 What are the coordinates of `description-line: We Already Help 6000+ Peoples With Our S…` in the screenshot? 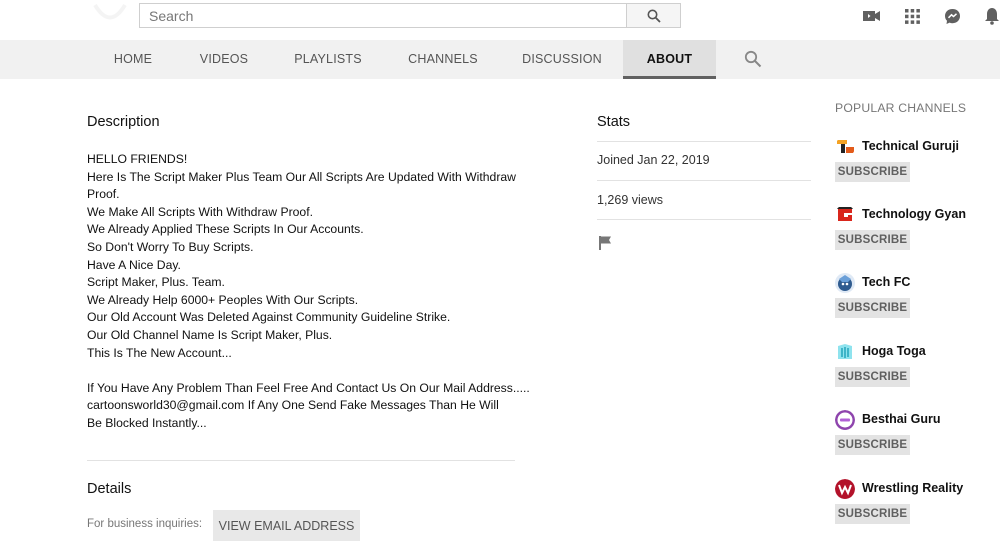 It's located at (223, 299).